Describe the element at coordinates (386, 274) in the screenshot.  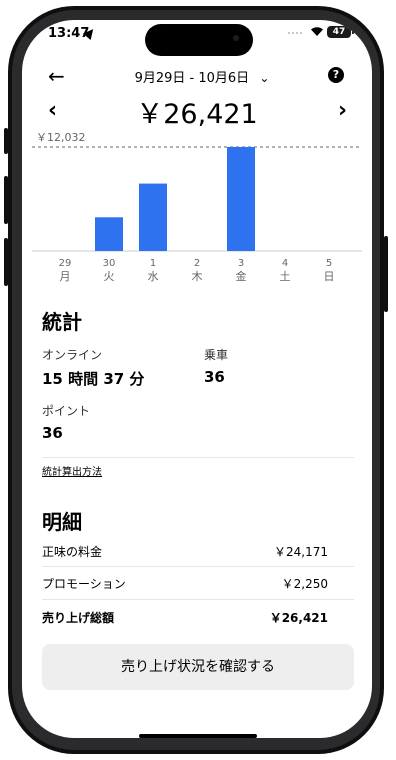
I see `power-button` at that location.